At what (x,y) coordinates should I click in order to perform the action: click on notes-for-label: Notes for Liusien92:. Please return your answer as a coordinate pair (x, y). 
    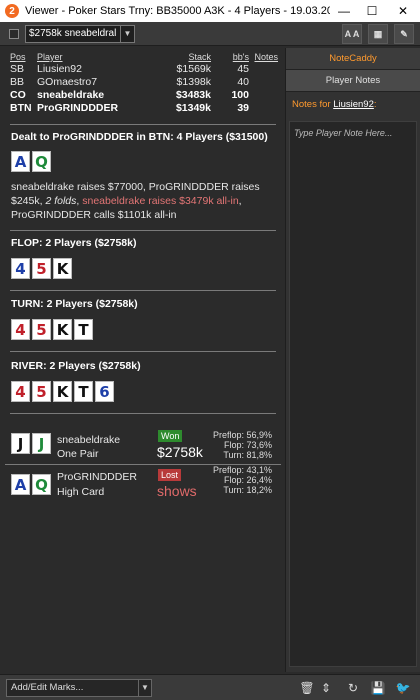
    Looking at the image, I should click on (334, 104).